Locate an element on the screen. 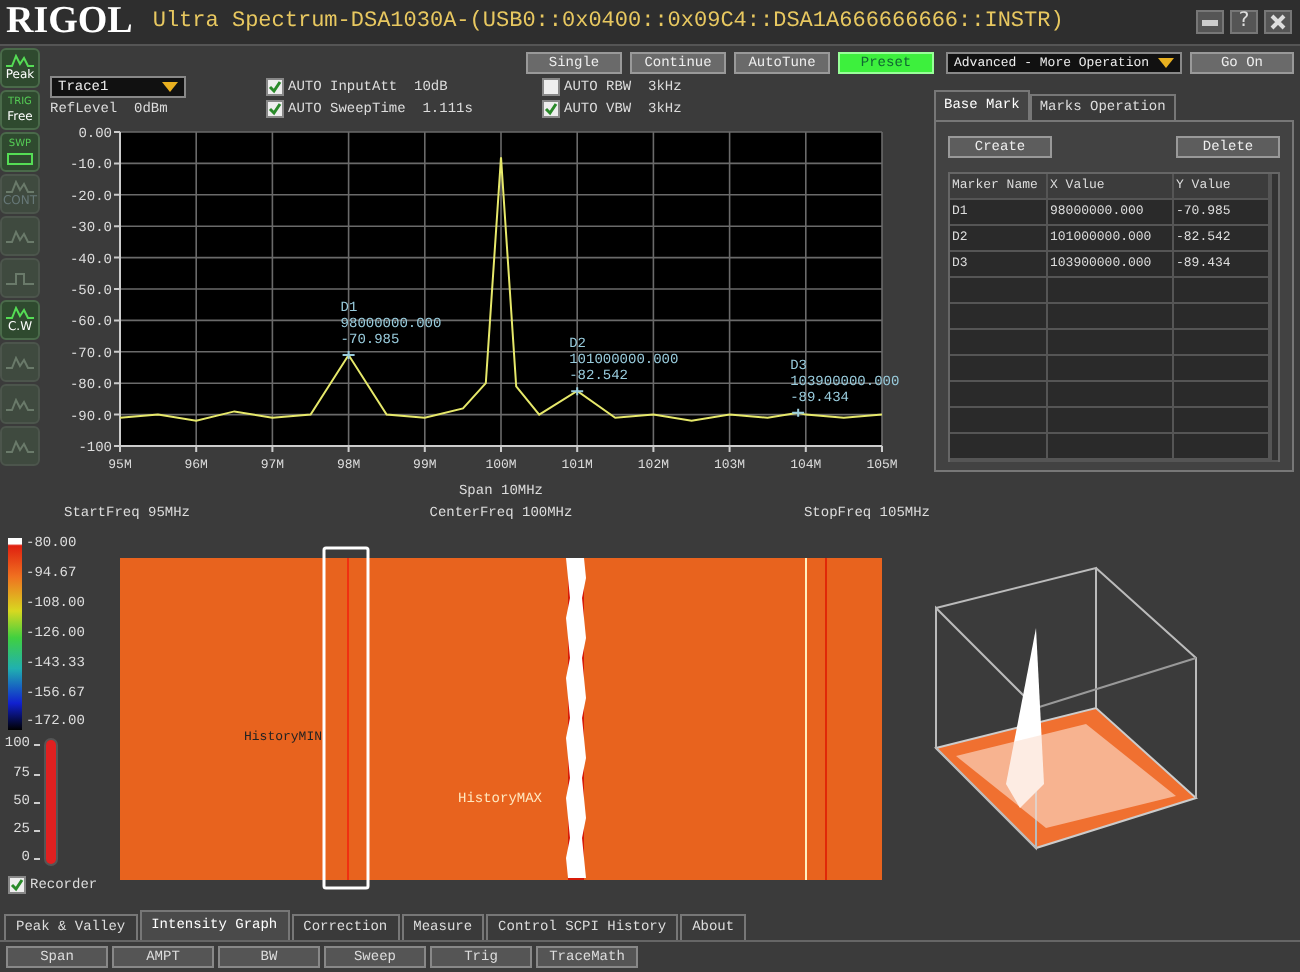  window-title: Ultra Spectrum-DSA1030A-(USB0::0x0400::0x09C4::DSA1A666666666::INSTR) is located at coordinates (608, 22).